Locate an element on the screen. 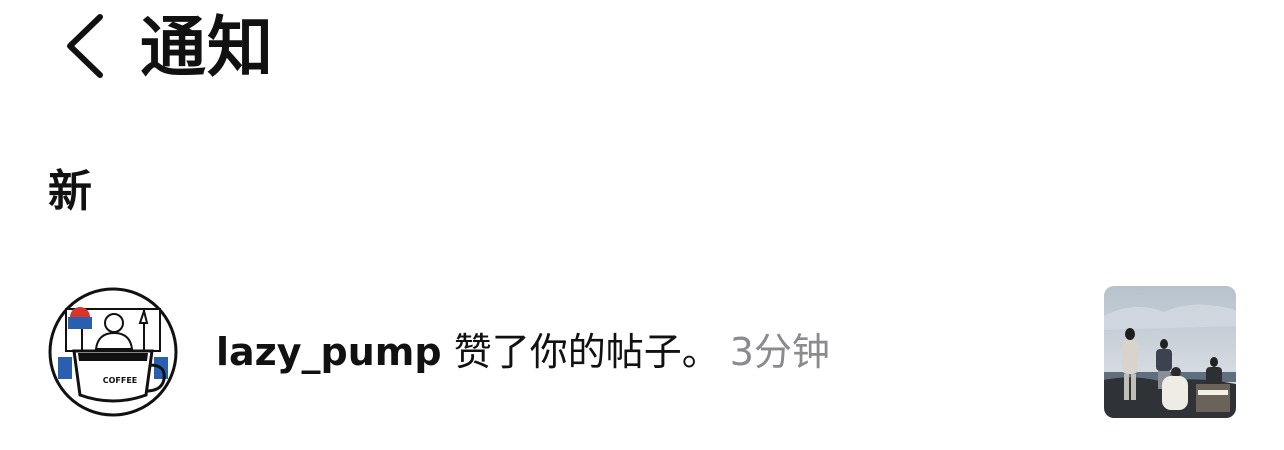 The image size is (1284, 450). notification-action: 赞了你的帖子。 is located at coordinates (580, 352).